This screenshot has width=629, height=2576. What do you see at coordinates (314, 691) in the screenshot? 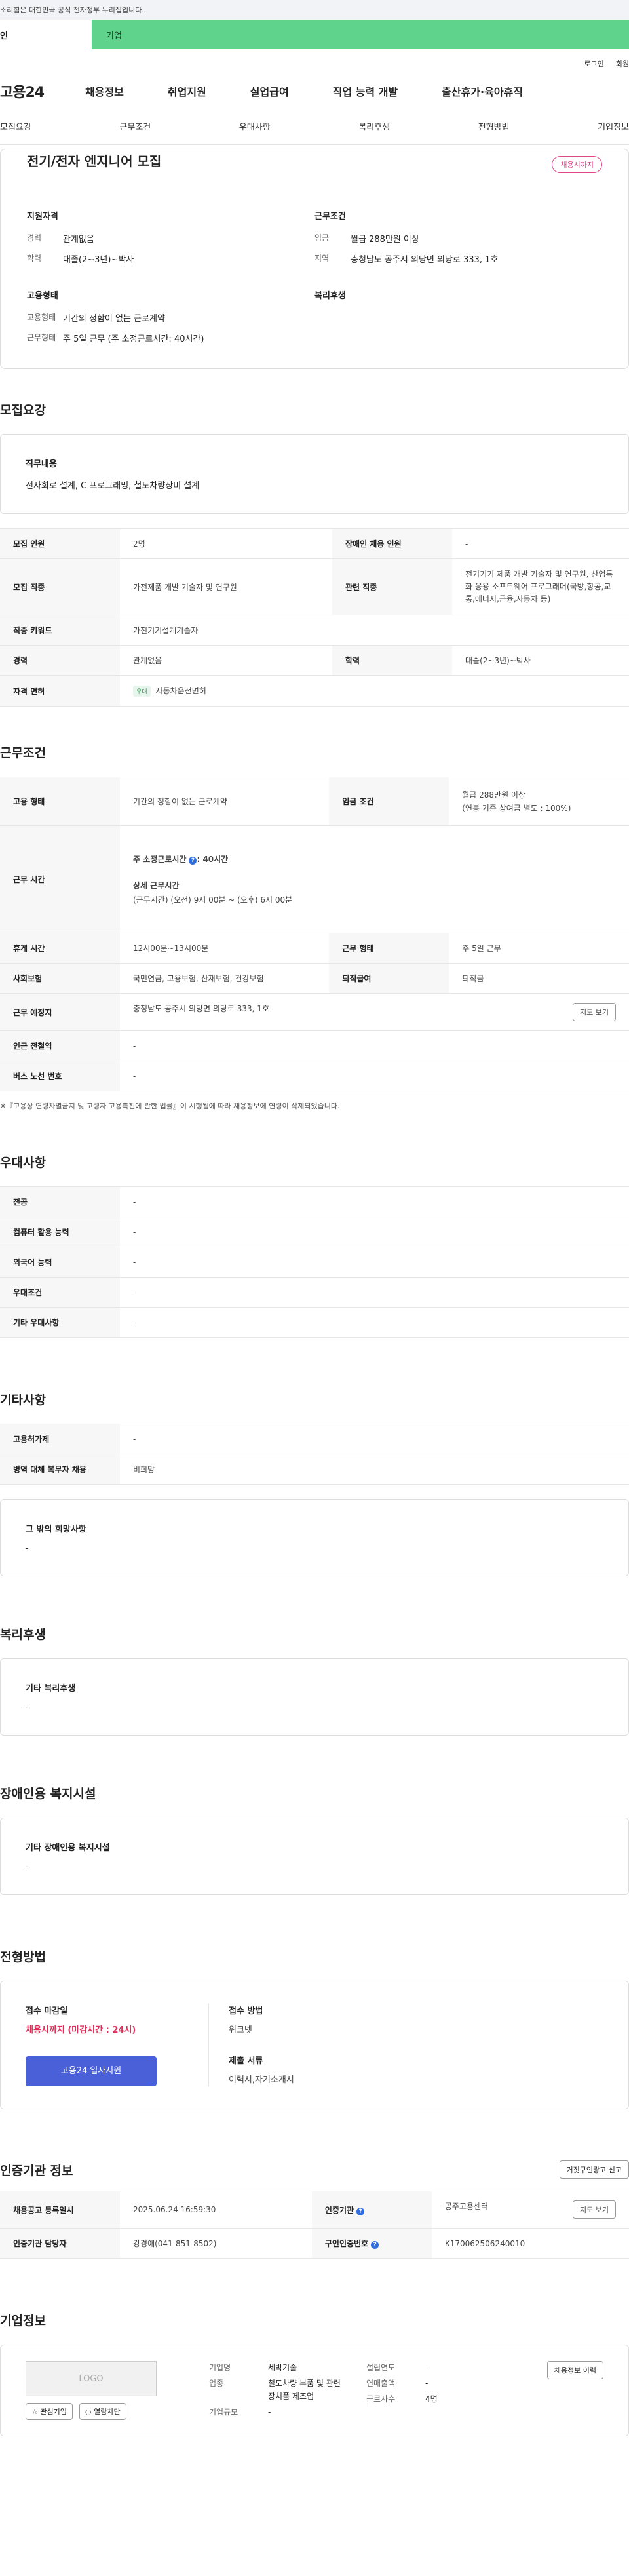
I see `table-row: 자격 면허 우대 자동차운전면허` at bounding box center [314, 691].